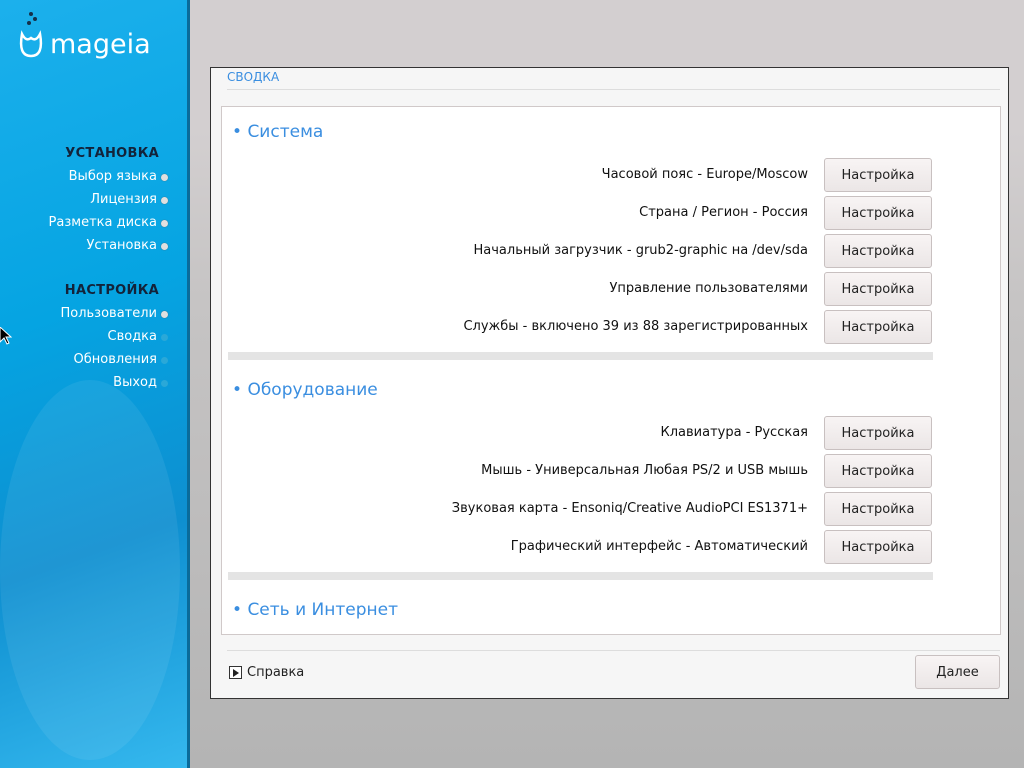  I want to click on sidebar-item-label: Установка, so click(121, 245).